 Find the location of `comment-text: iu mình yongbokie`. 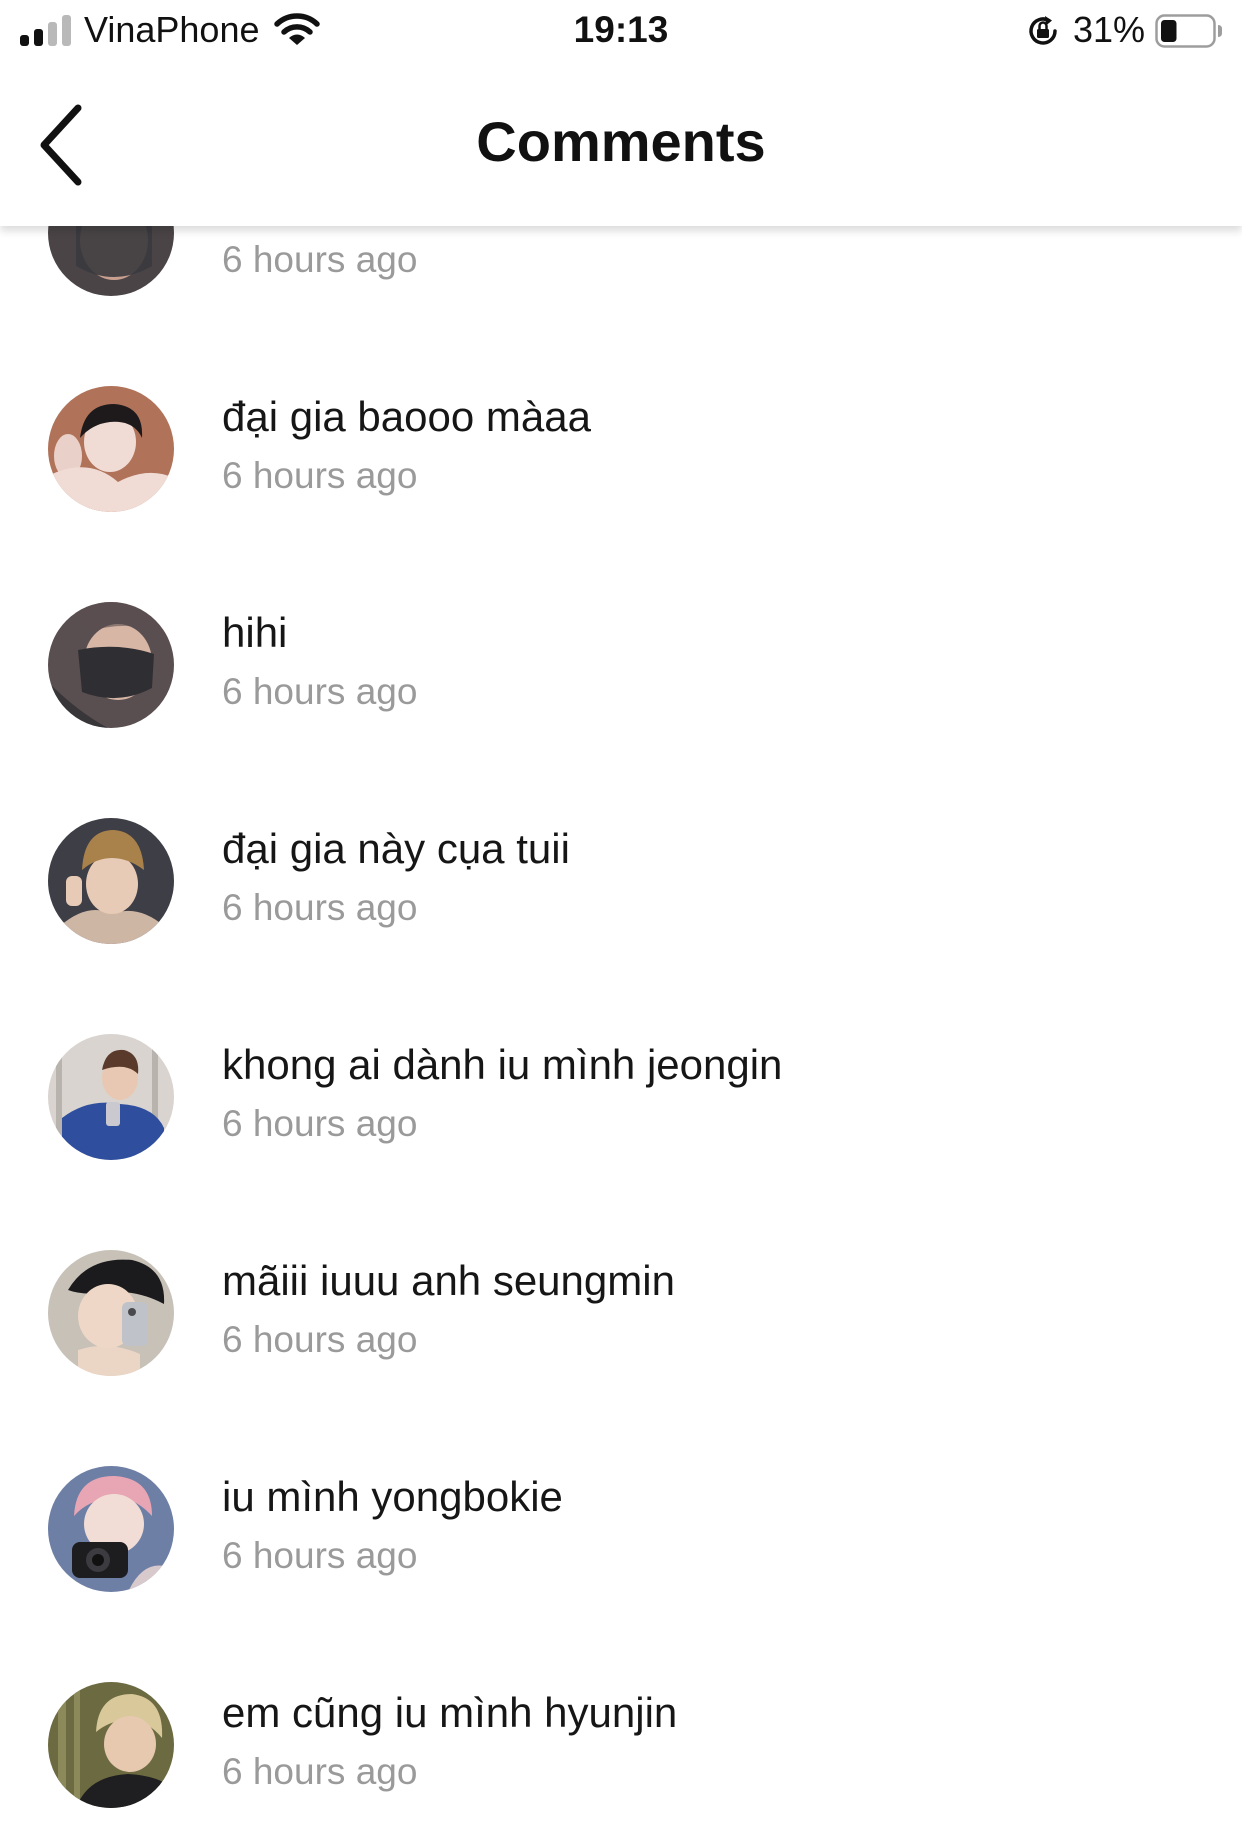

comment-text: iu mình yongbokie is located at coordinates (392, 1496).